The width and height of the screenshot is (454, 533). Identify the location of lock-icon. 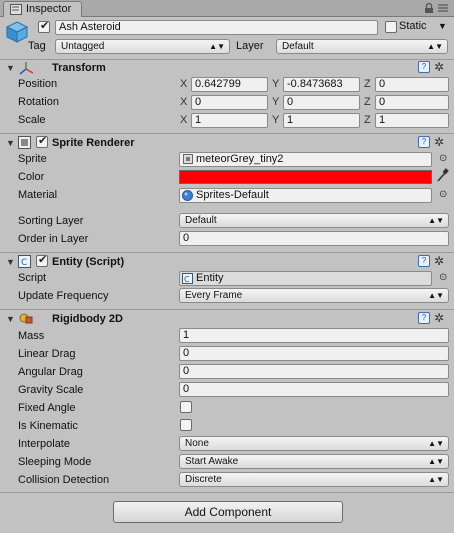
(429, 8).